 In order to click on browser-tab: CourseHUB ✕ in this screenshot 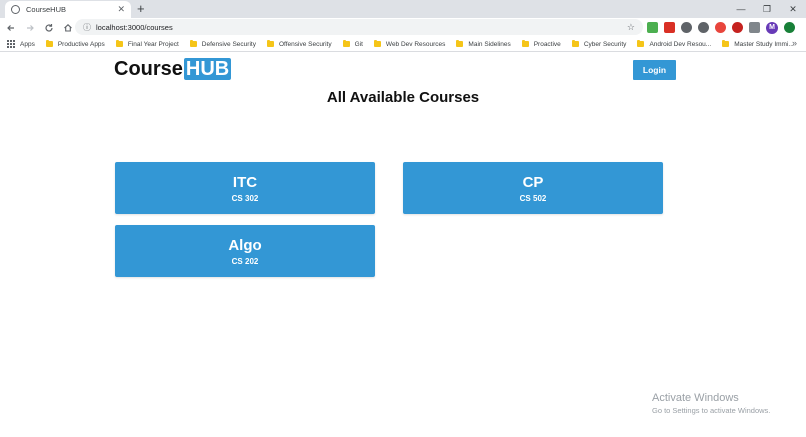, I will do `click(68, 9)`.